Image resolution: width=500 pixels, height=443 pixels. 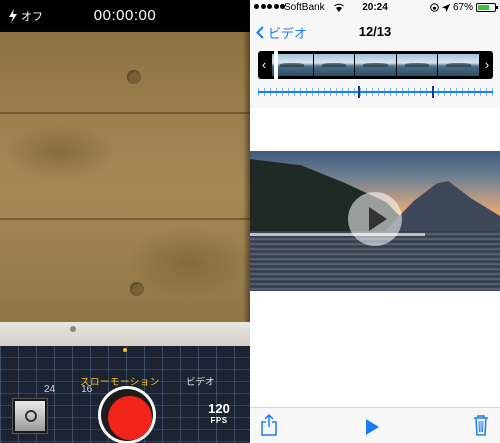 I want to click on battery-percent: 67%, so click(x=462, y=7).